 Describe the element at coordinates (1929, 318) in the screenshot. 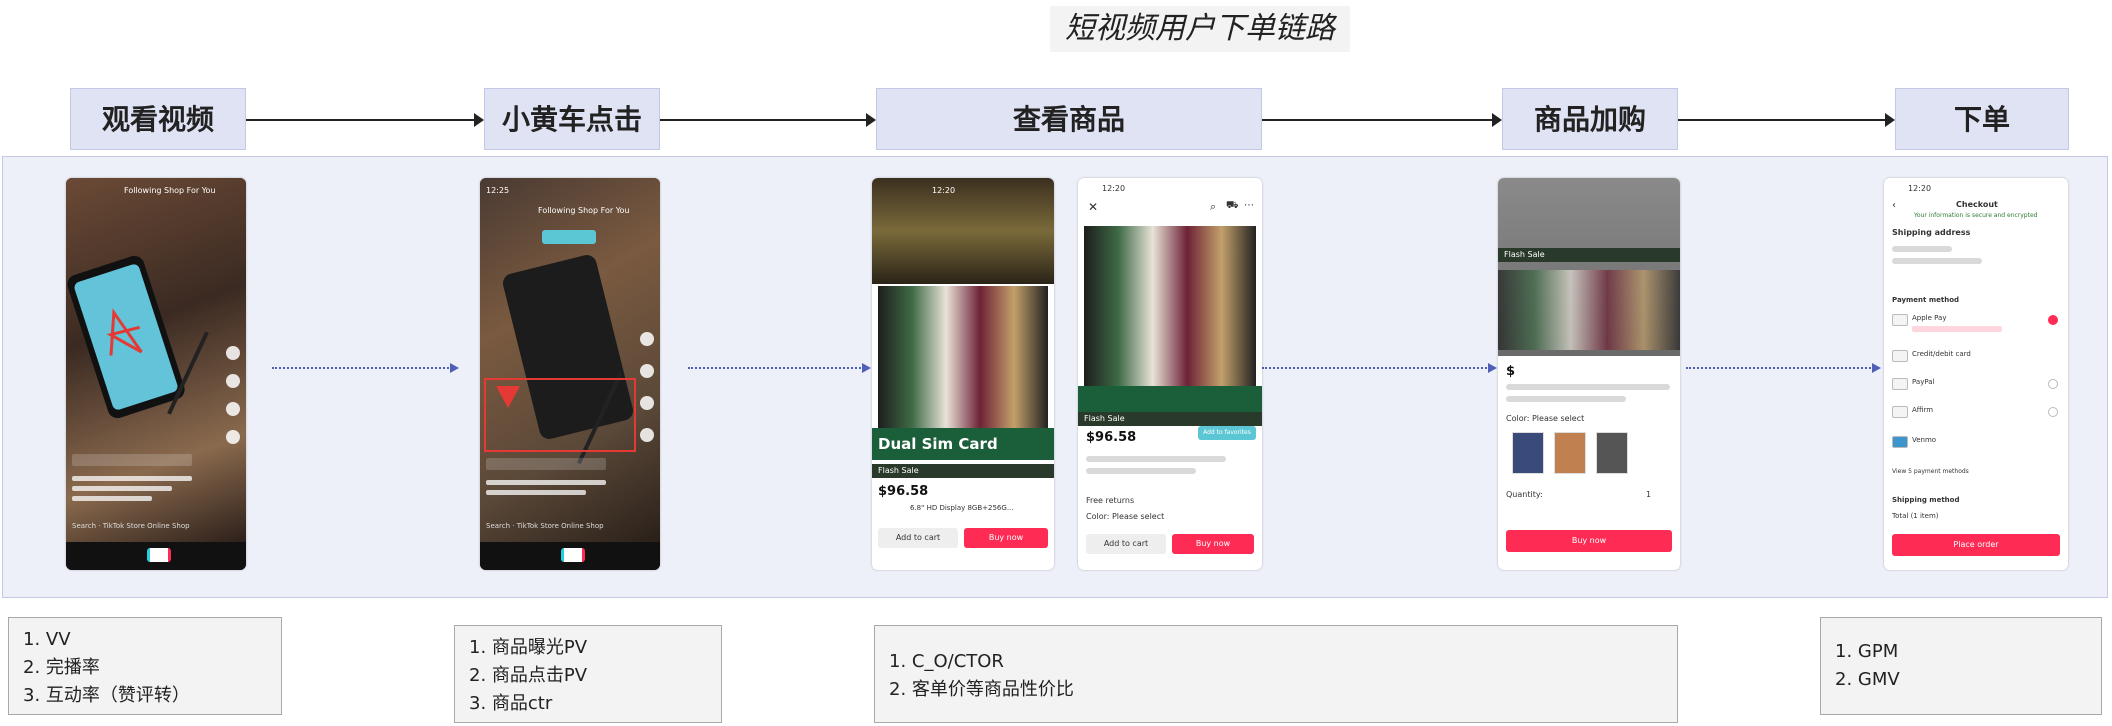

I see `pay-method-apple: Apple Pay` at that location.